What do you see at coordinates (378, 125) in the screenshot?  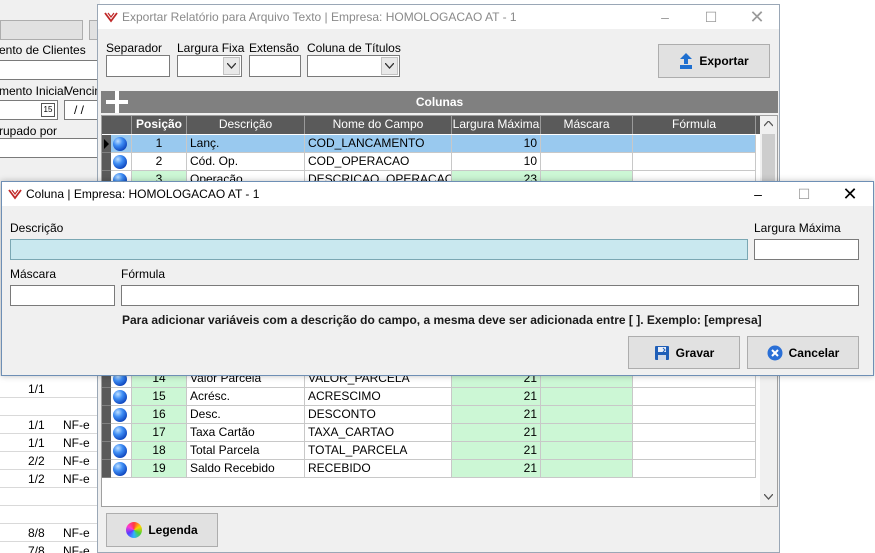 I see `header-nome-campo: Nome do Campo` at bounding box center [378, 125].